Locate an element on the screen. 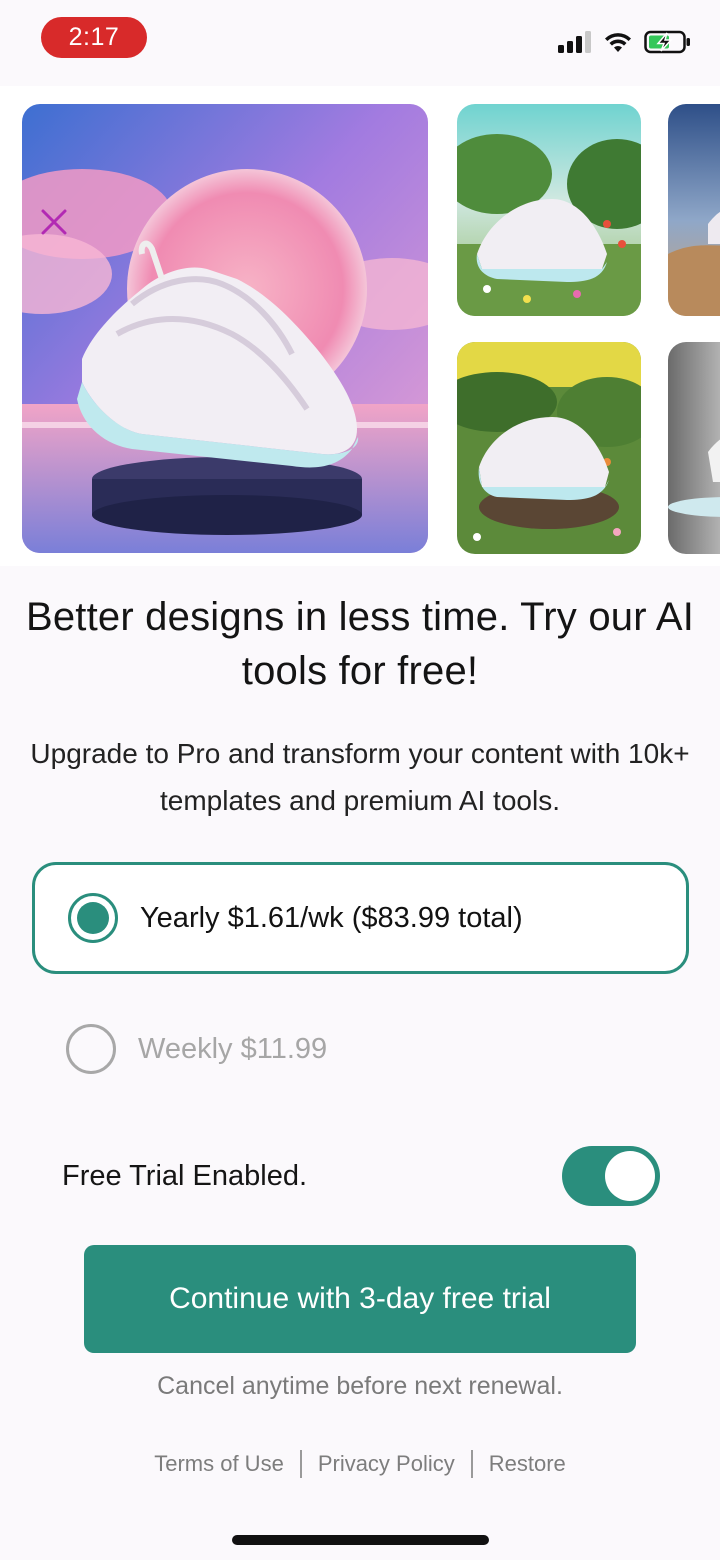  plan-yearly-label: Yearly $1.61/wk ($83.99 total) is located at coordinates (331, 917).